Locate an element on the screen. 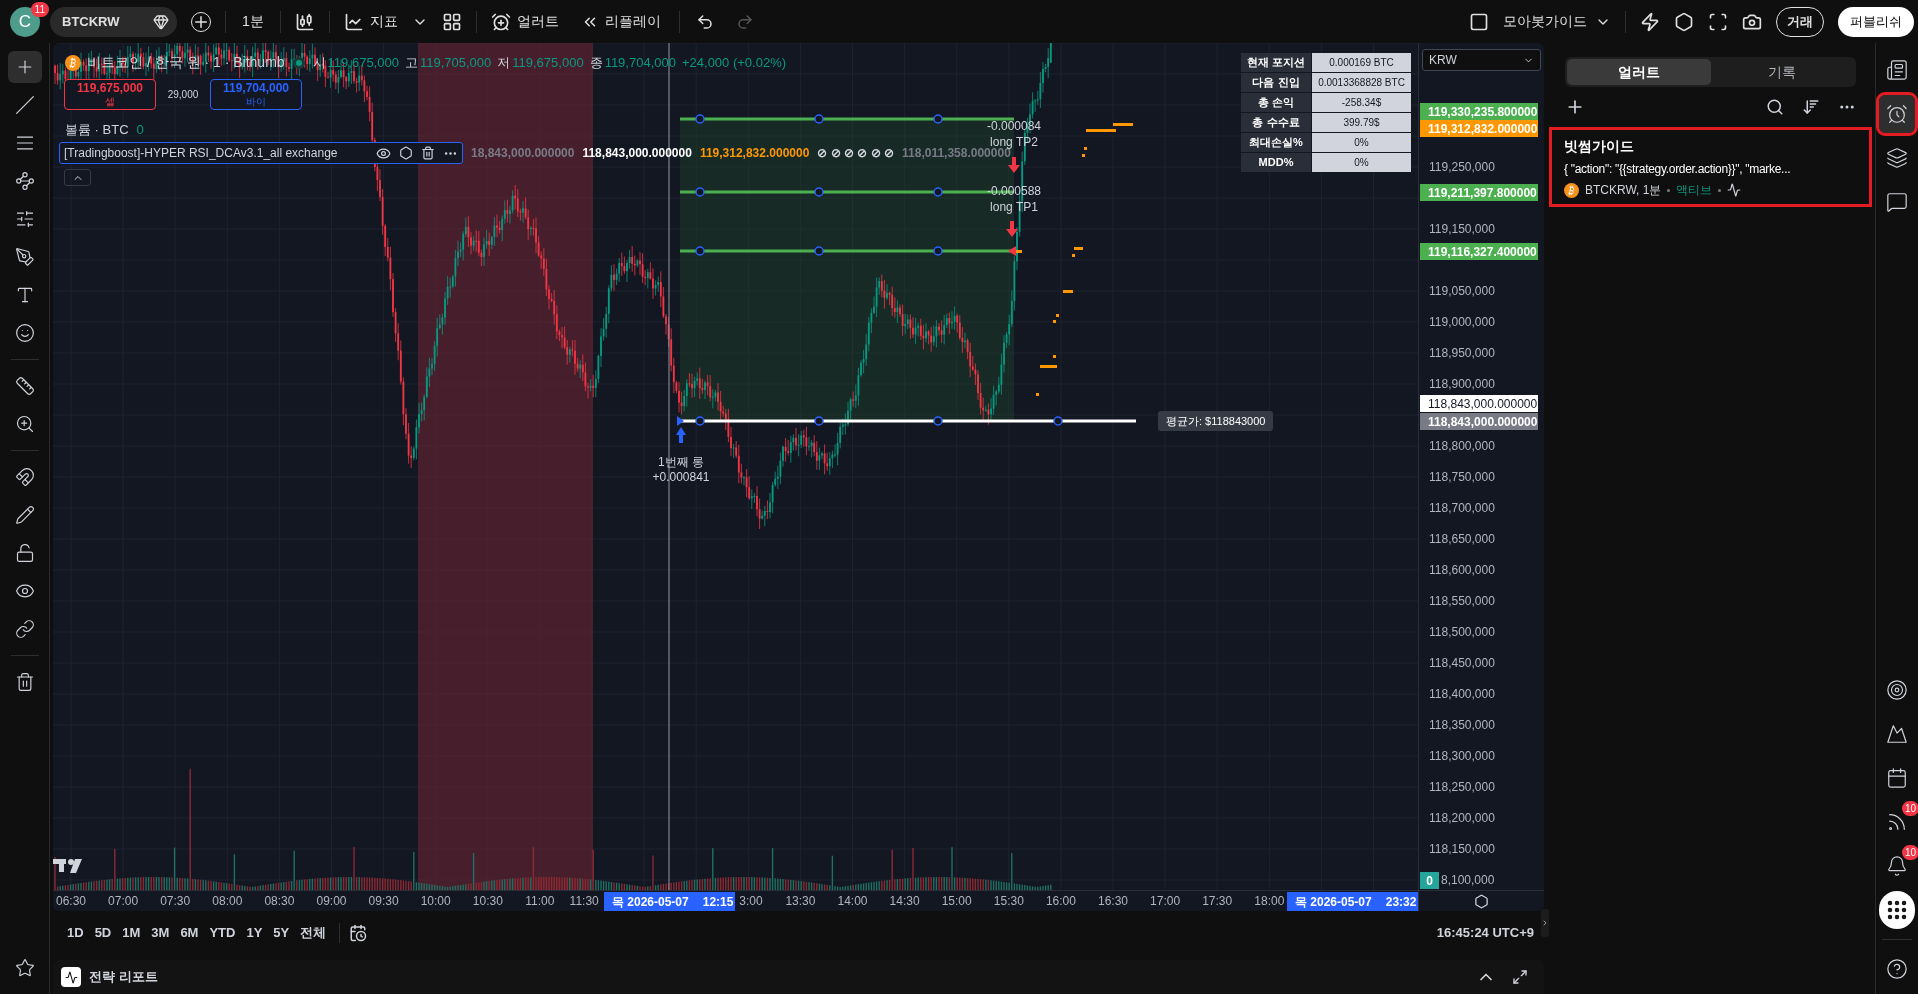  alert-item: 빗썸가이드 { "action": "{{strategy.order.action}}", "marke... BTCKRW, 1분 액티브 is located at coordinates (1710, 167).